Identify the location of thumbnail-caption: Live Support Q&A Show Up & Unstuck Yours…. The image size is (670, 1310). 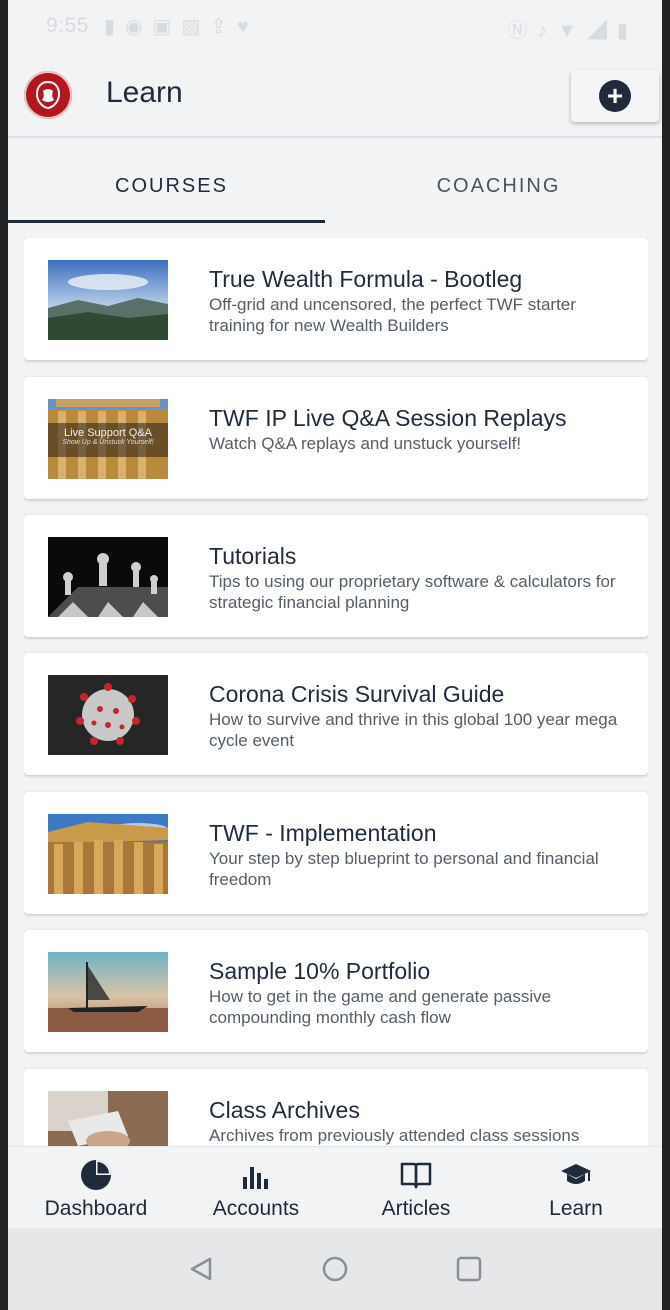
(108, 440).